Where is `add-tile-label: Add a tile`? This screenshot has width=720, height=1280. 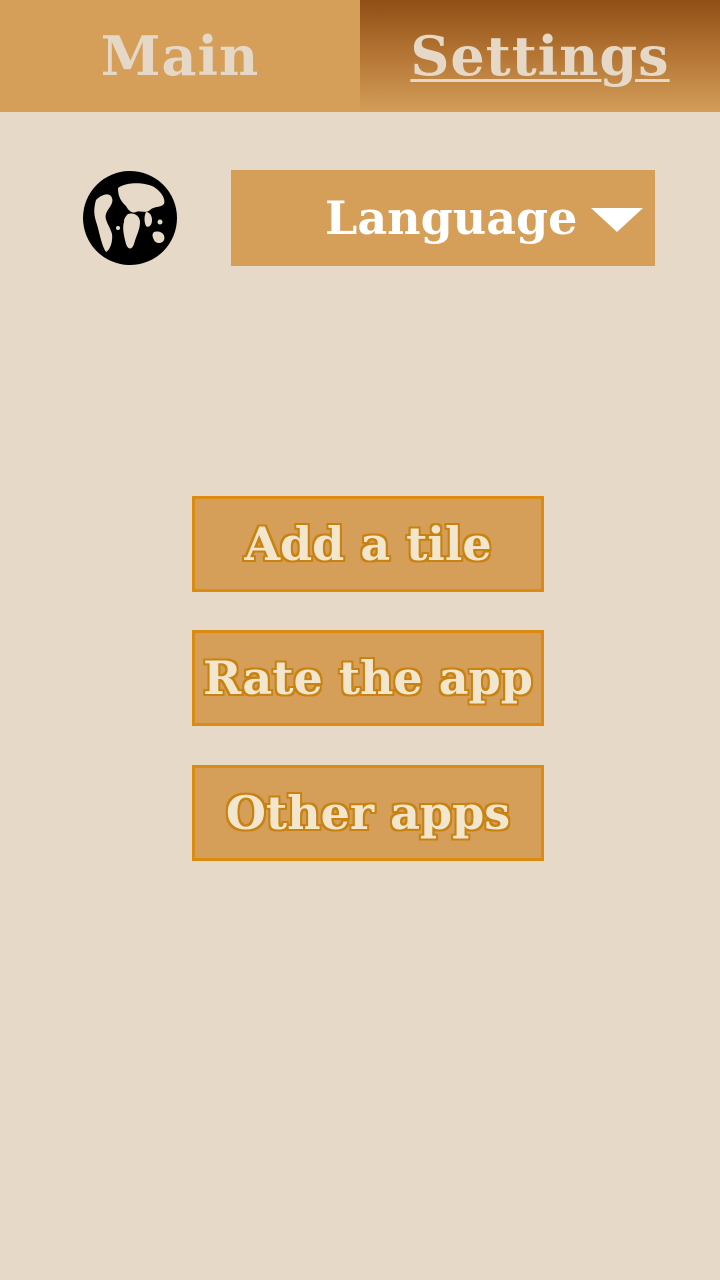
add-tile-label: Add a tile is located at coordinates (368, 544).